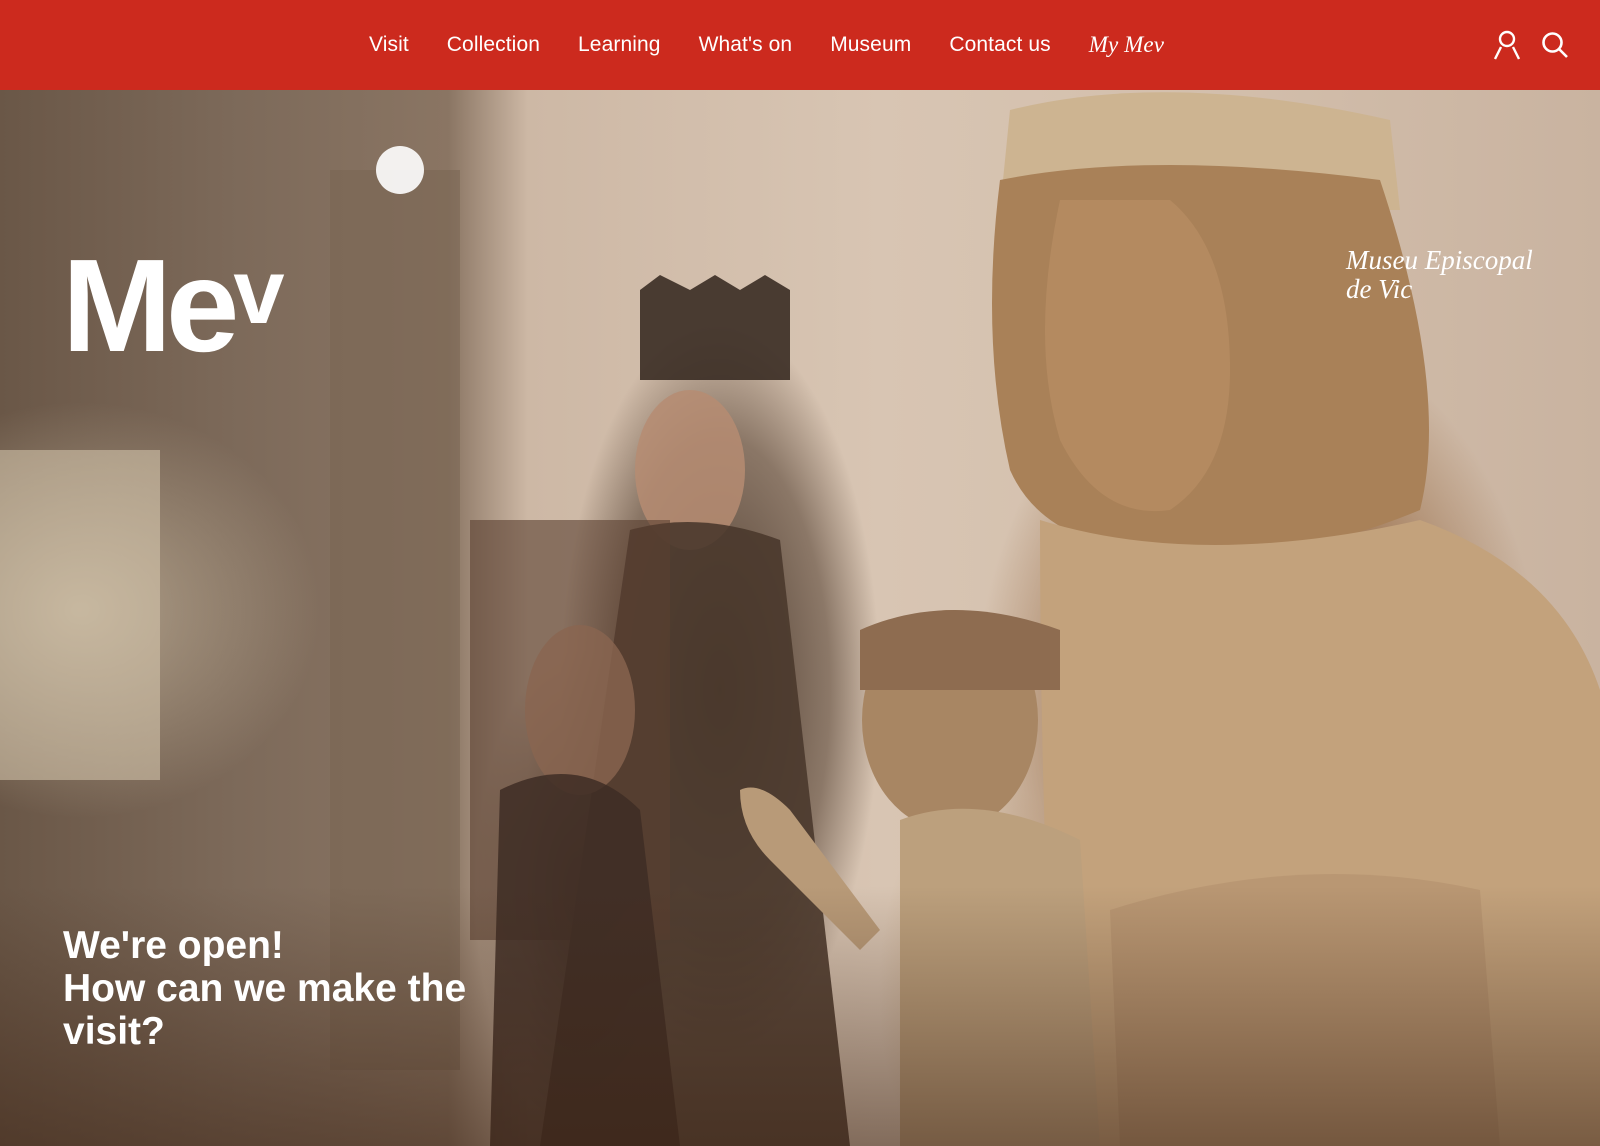 The width and height of the screenshot is (1600, 1146). I want to click on museum-name-line1: Museu Episcopal, so click(1439, 260).